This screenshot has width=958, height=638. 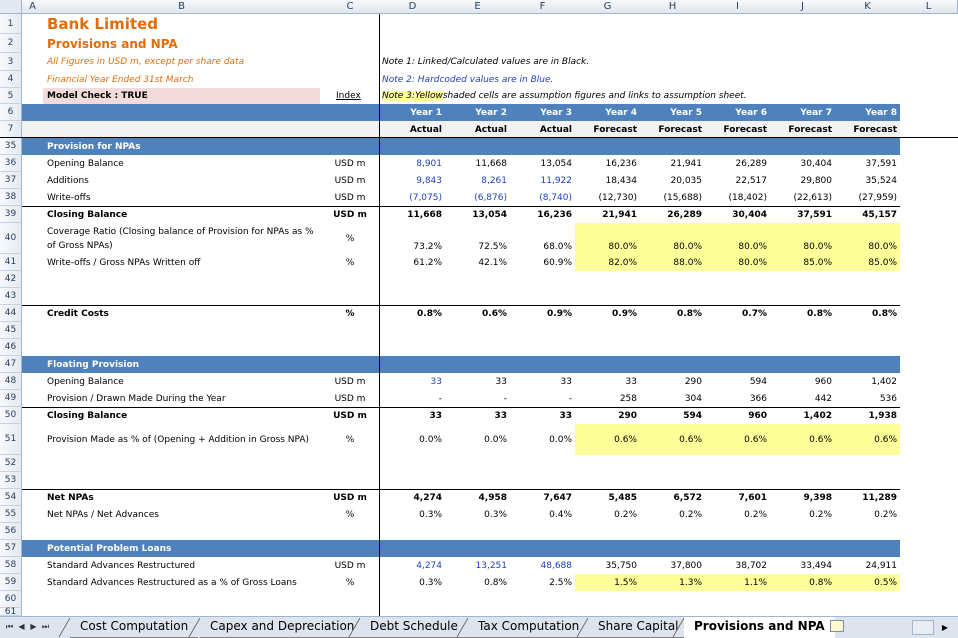 What do you see at coordinates (542, 439) in the screenshot?
I see `value-cell: 0.0%` at bounding box center [542, 439].